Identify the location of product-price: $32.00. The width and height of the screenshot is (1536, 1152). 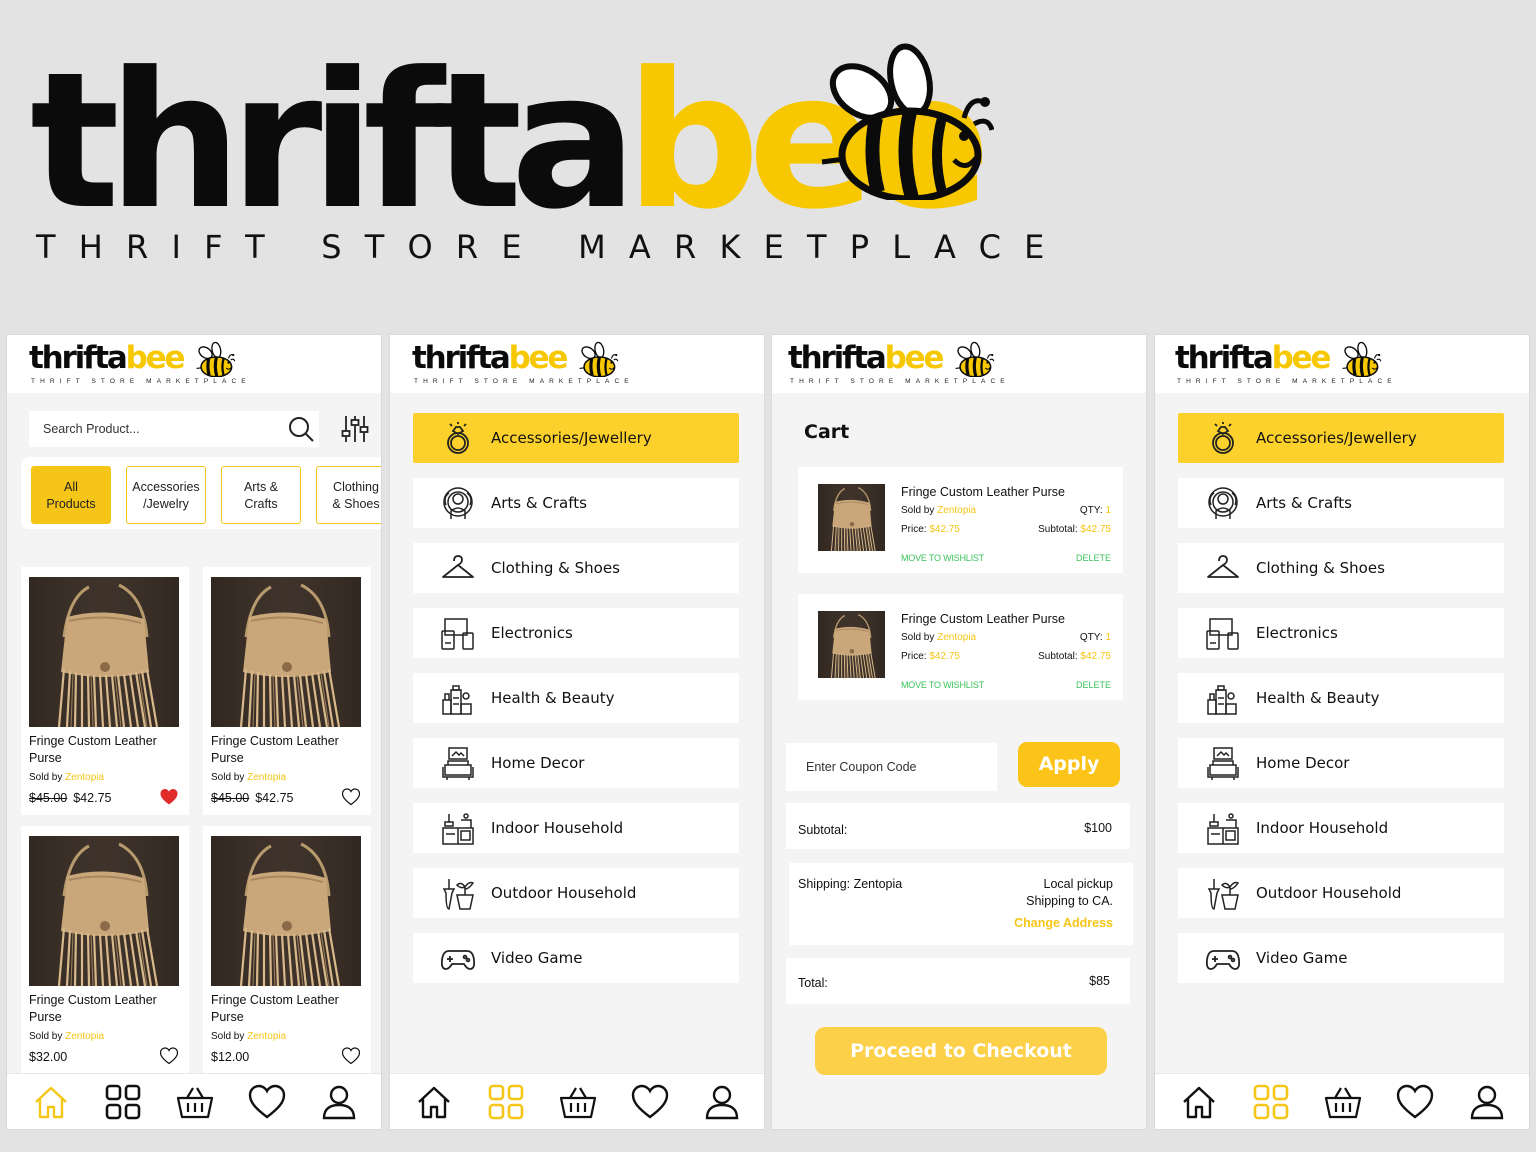
(48, 1057).